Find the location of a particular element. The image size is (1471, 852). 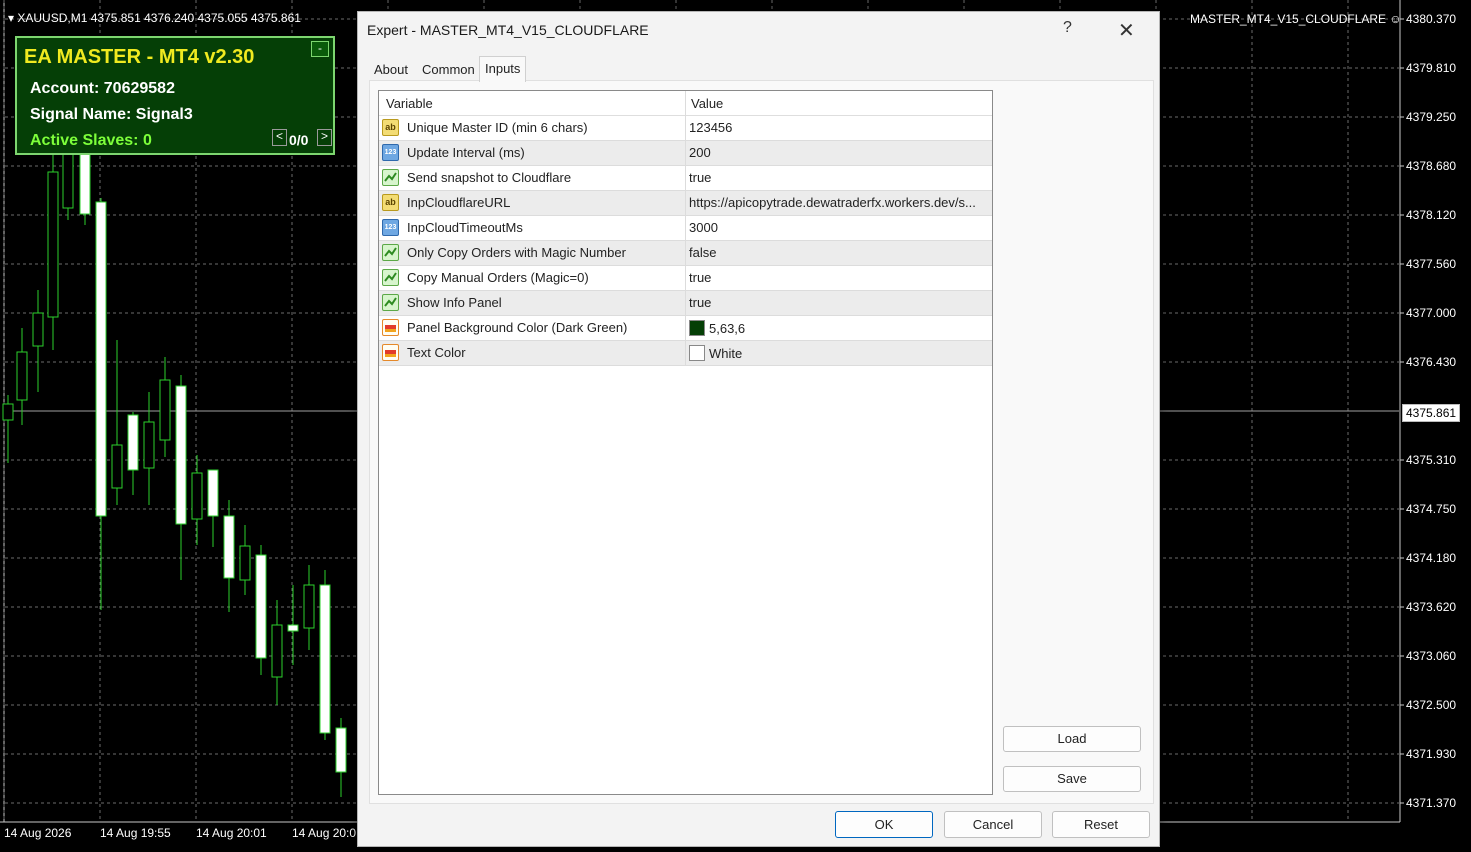

column-header-value: Value is located at coordinates (707, 103).